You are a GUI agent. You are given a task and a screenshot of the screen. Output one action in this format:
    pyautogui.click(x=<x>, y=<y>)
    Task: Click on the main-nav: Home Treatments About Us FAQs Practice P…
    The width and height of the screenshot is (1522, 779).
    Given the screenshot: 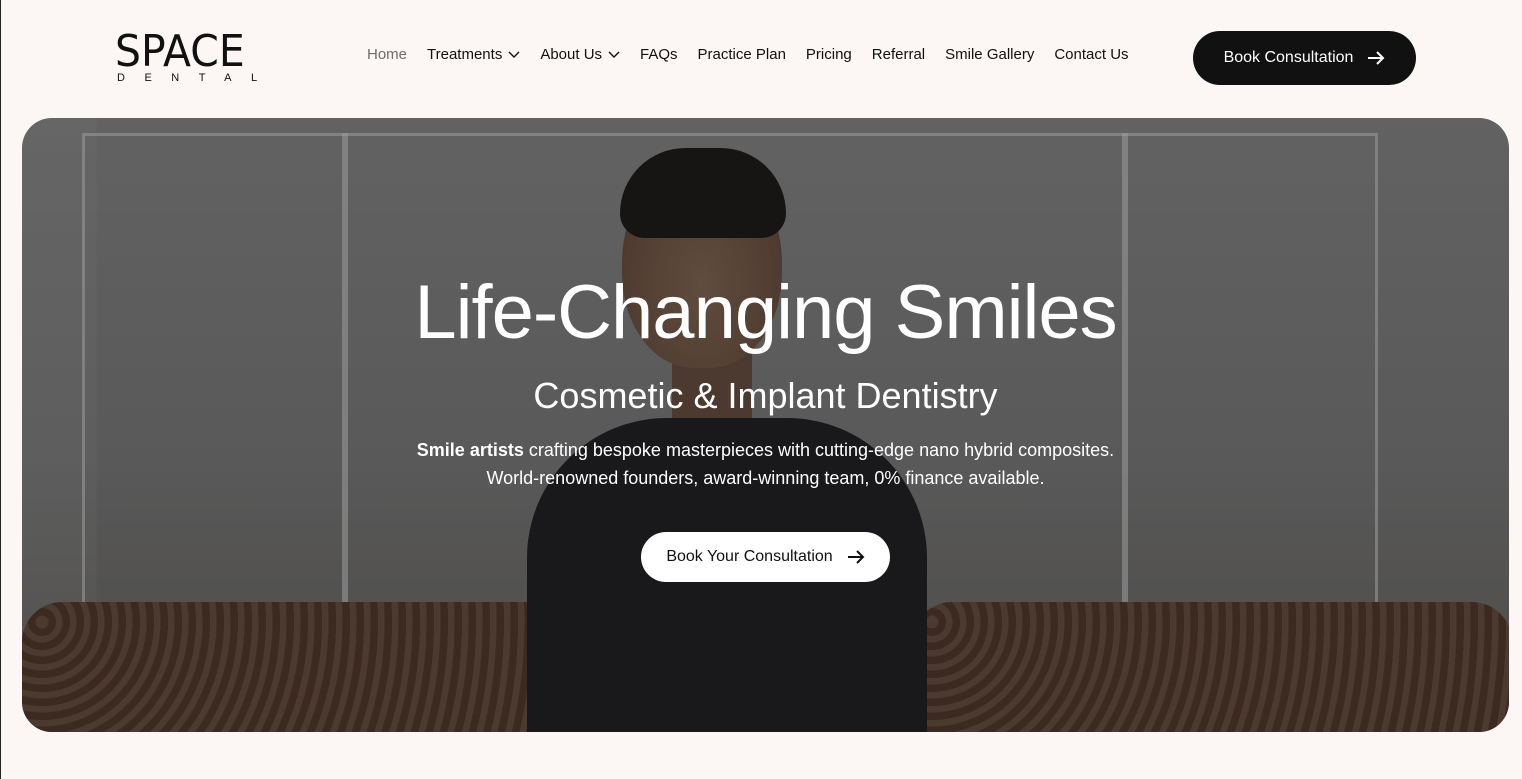 What is the action you would take?
    pyautogui.click(x=758, y=54)
    